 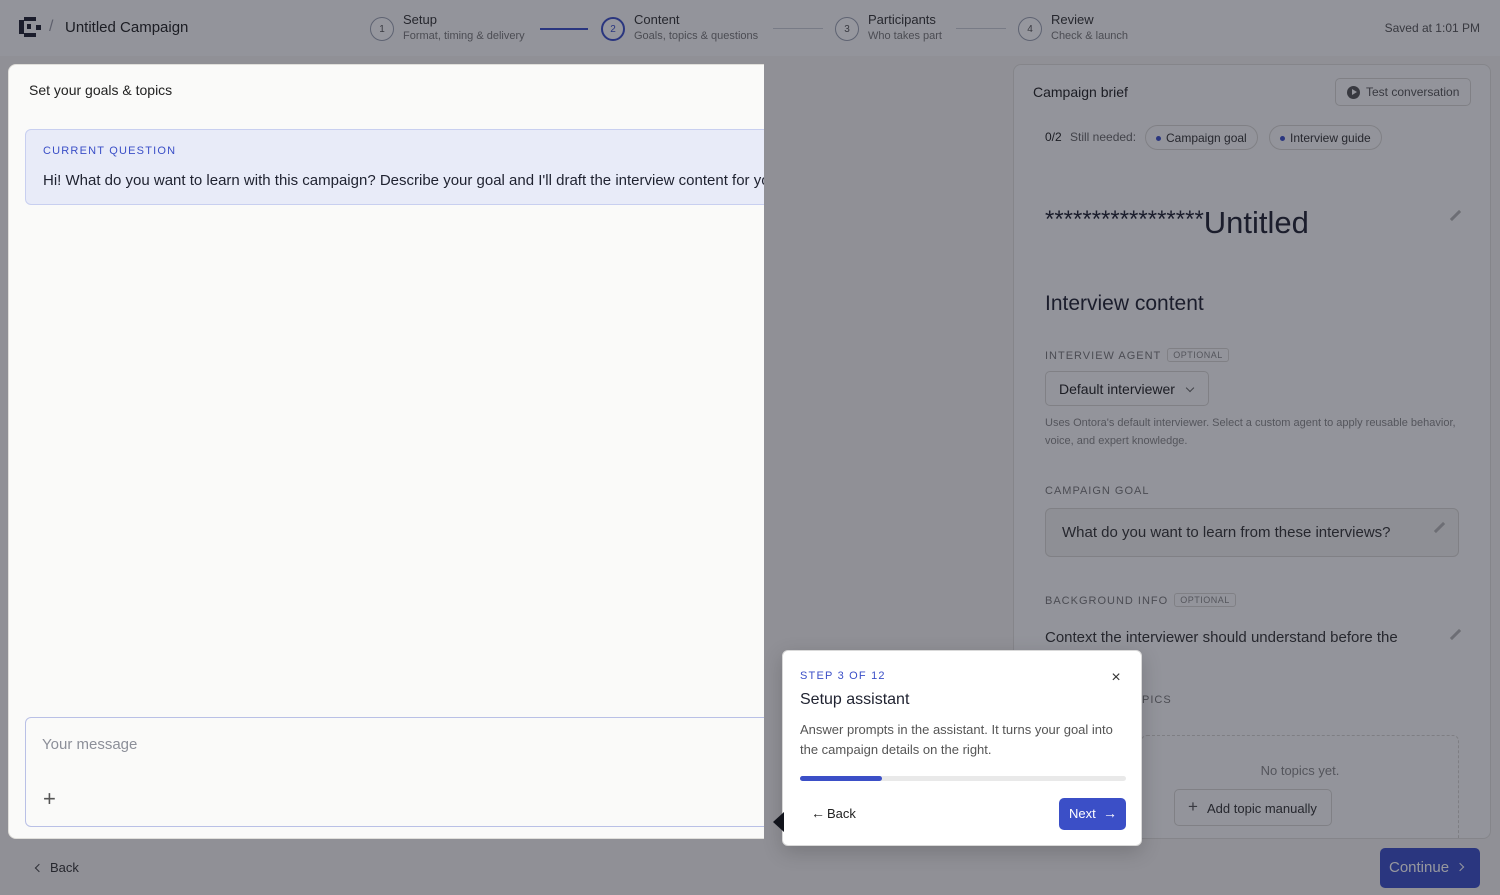 What do you see at coordinates (1103, 356) in the screenshot?
I see `interview-agent-label-text: INTERVIEW AGENT` at bounding box center [1103, 356].